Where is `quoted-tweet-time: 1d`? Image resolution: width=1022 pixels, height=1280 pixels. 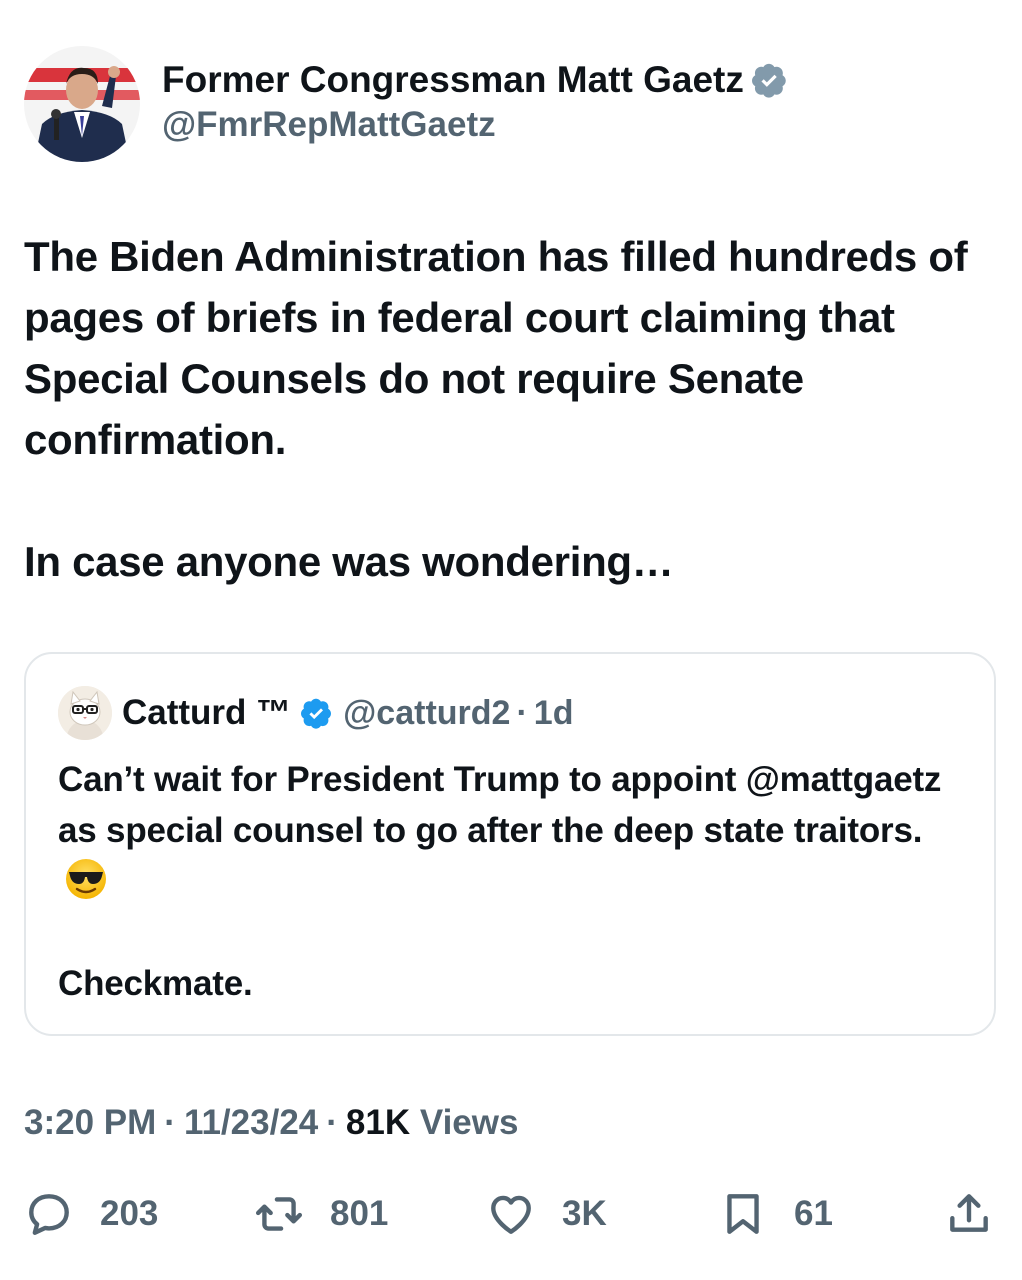 quoted-tweet-time: 1d is located at coordinates (554, 713).